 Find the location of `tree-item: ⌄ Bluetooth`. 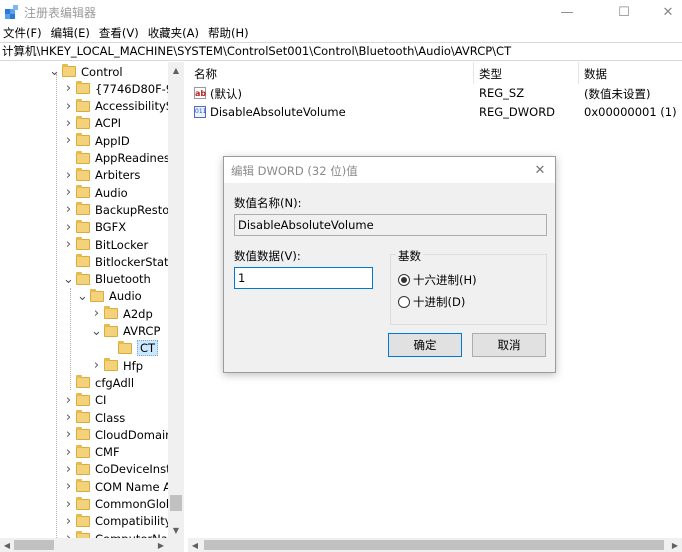

tree-item: ⌄ Bluetooth is located at coordinates (107, 279).